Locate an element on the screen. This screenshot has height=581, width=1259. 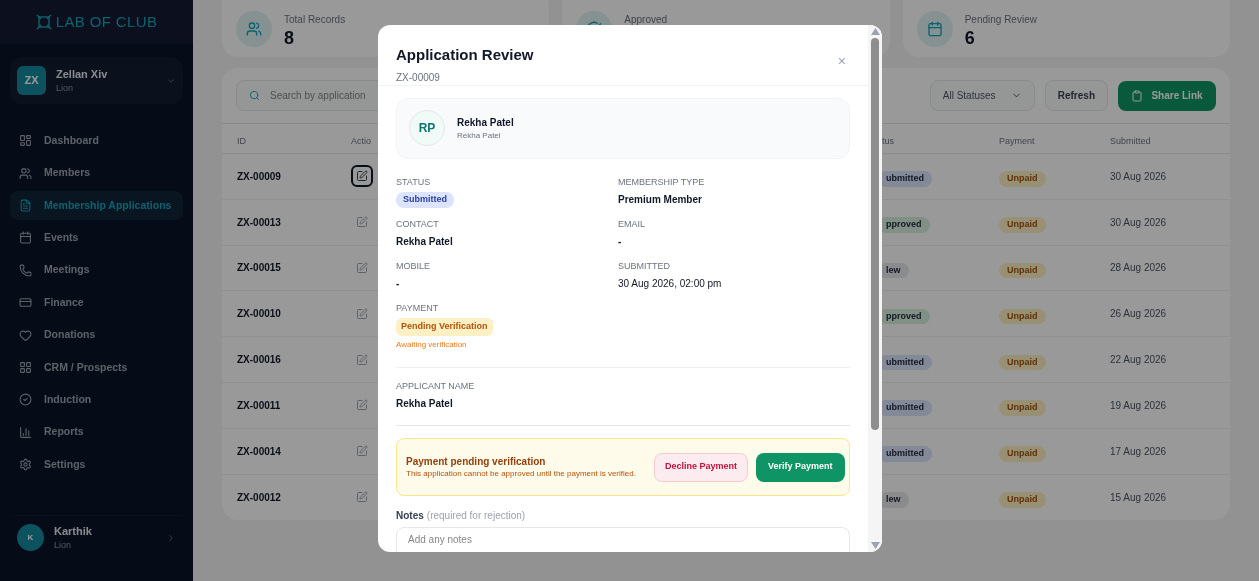
field-label: STATUS is located at coordinates (414, 182).